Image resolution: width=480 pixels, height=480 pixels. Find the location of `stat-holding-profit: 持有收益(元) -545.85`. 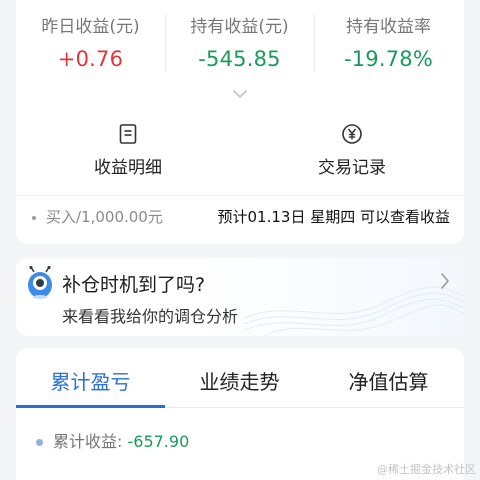

stat-holding-profit: 持有收益(元) -545.85 is located at coordinates (239, 41).